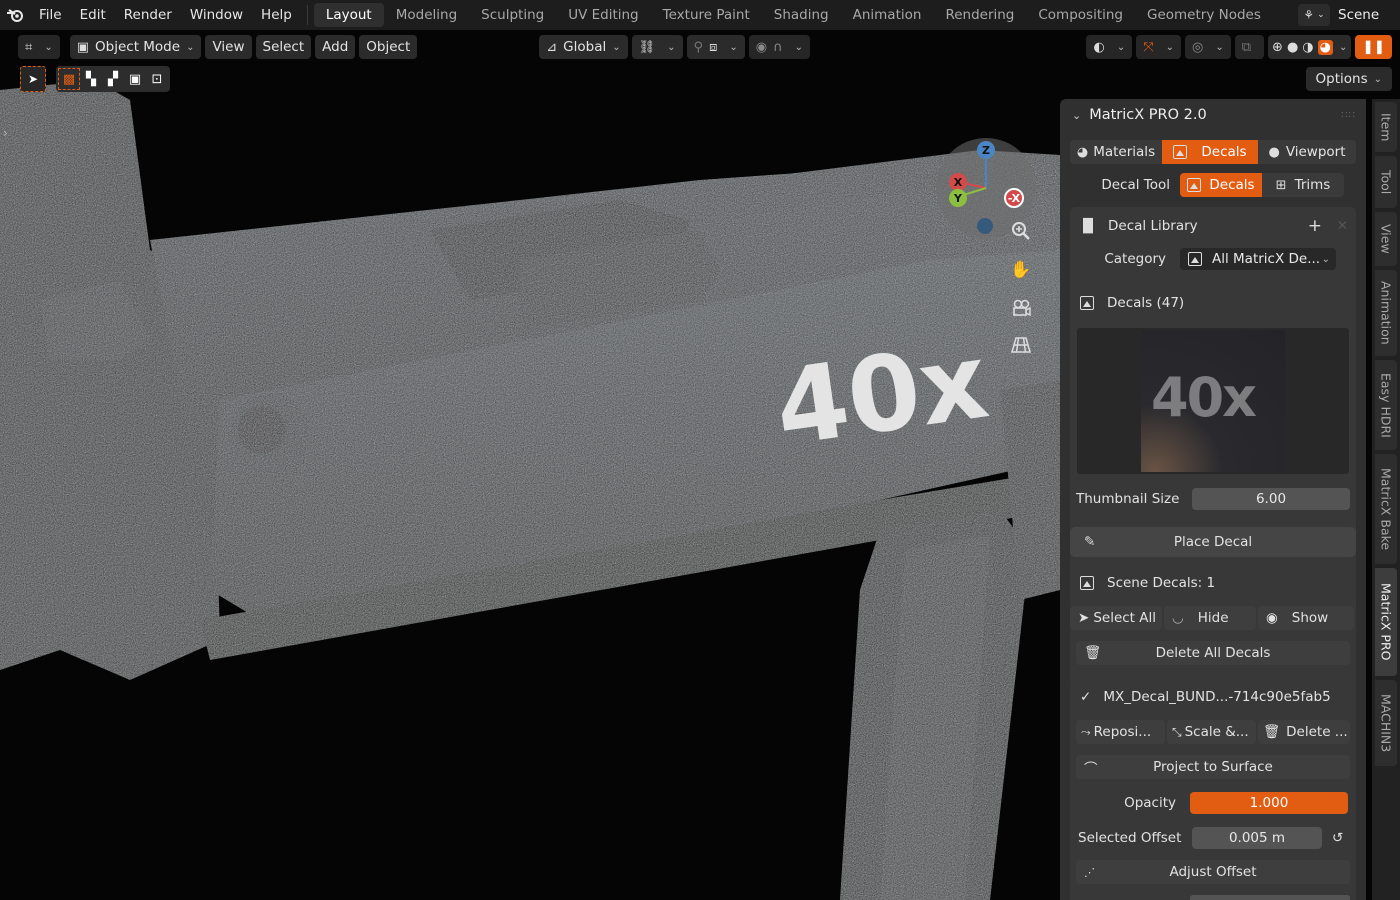  Describe the element at coordinates (135, 79) in the screenshot. I see `select-invert-icon: ▣` at that location.